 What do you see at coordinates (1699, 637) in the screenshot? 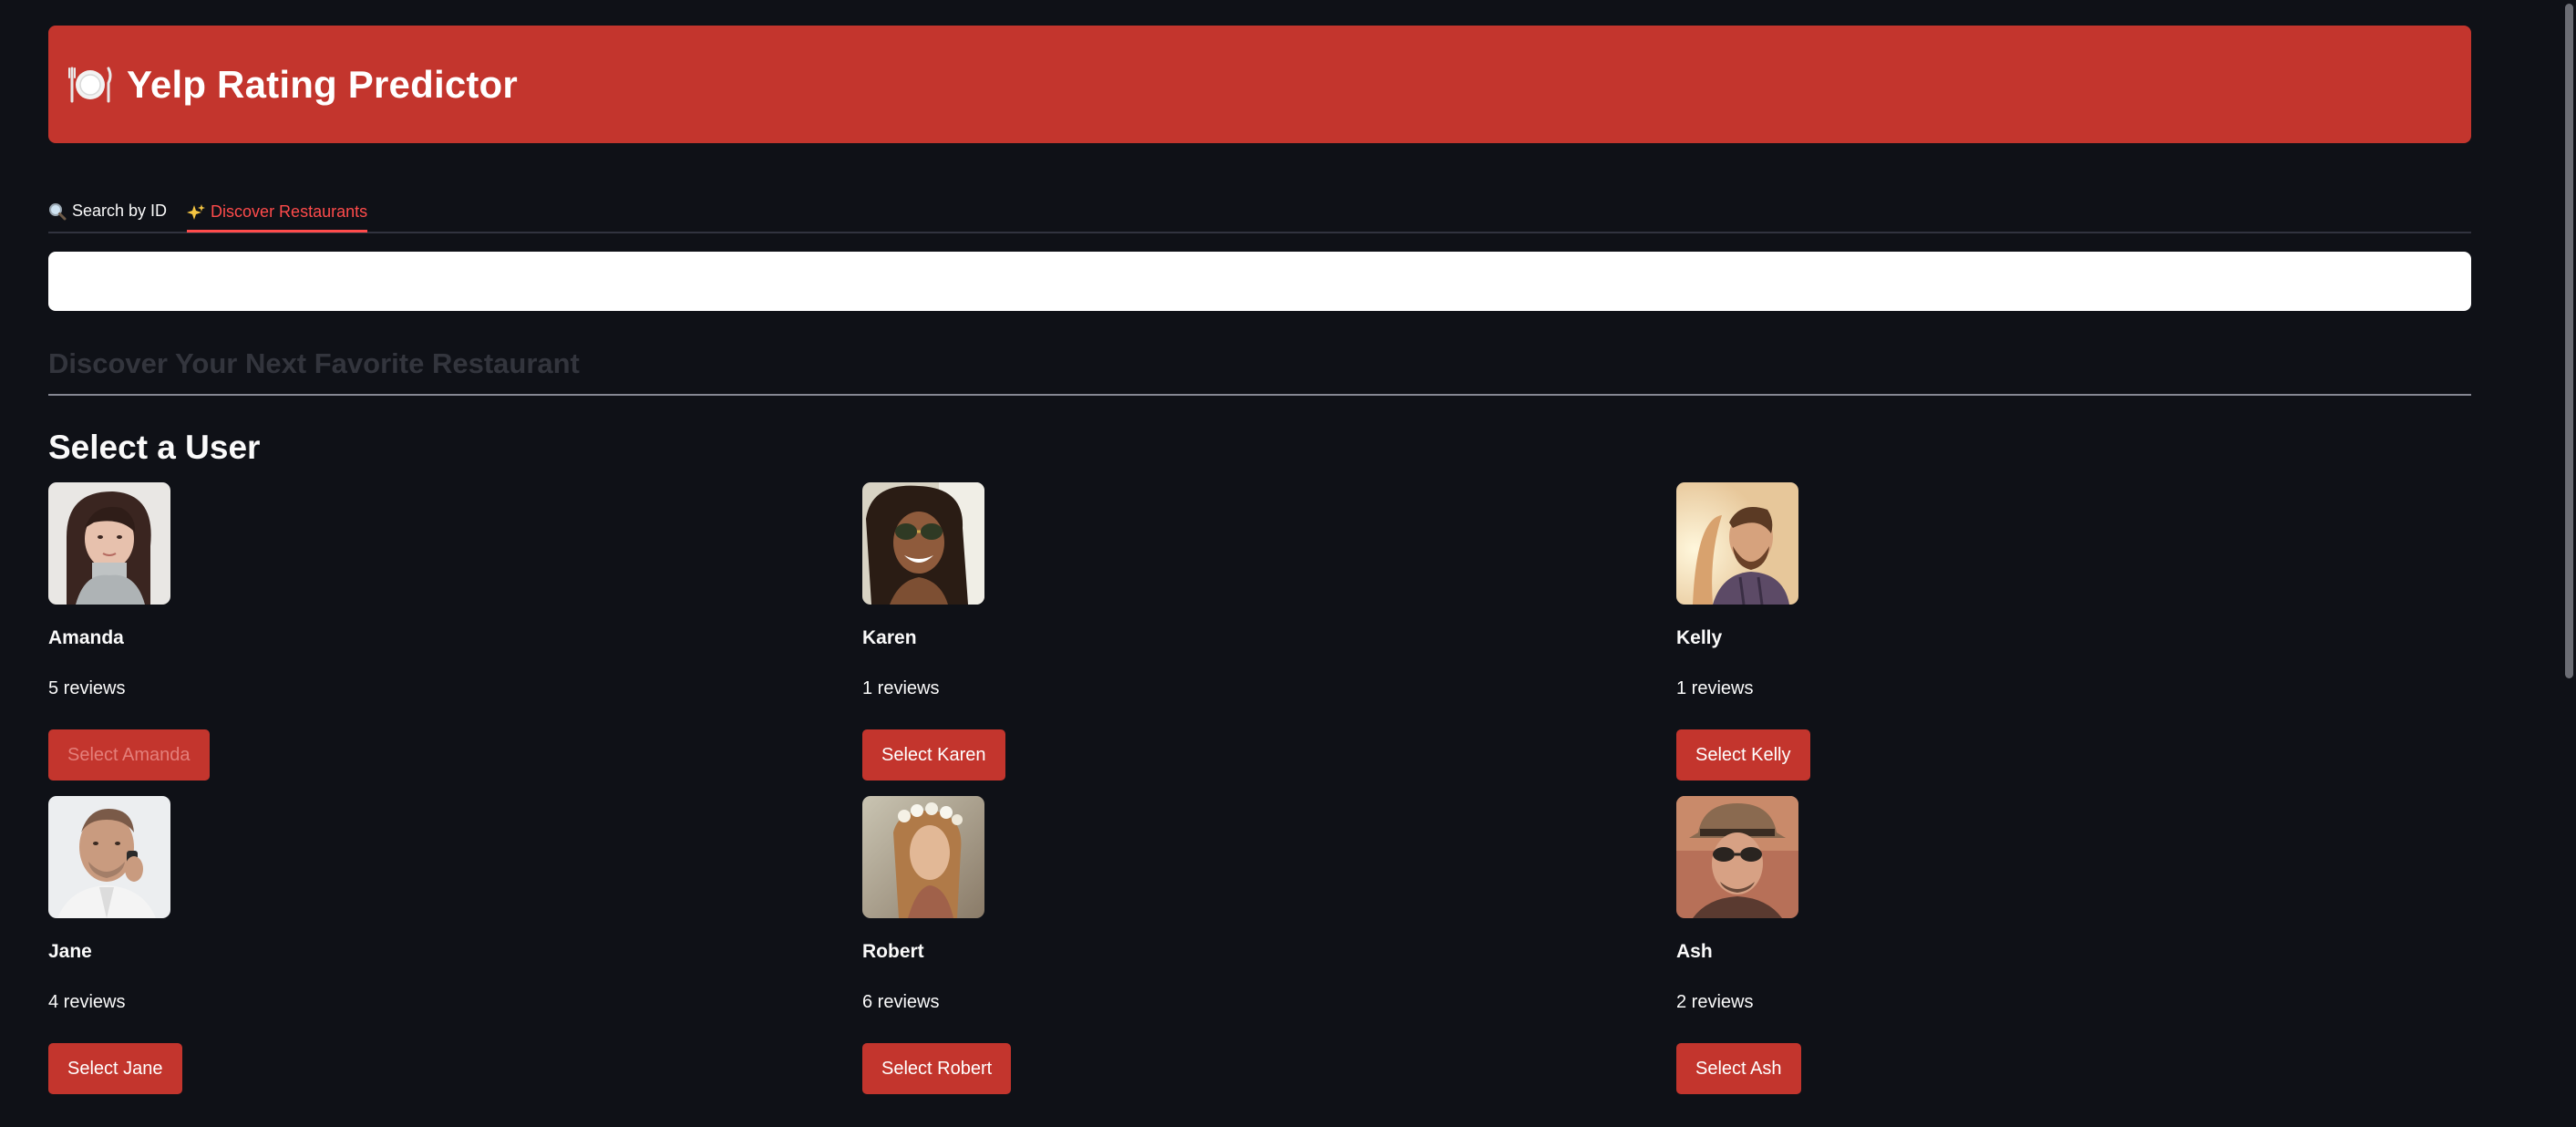
I see `user-name: Kelly` at bounding box center [1699, 637].